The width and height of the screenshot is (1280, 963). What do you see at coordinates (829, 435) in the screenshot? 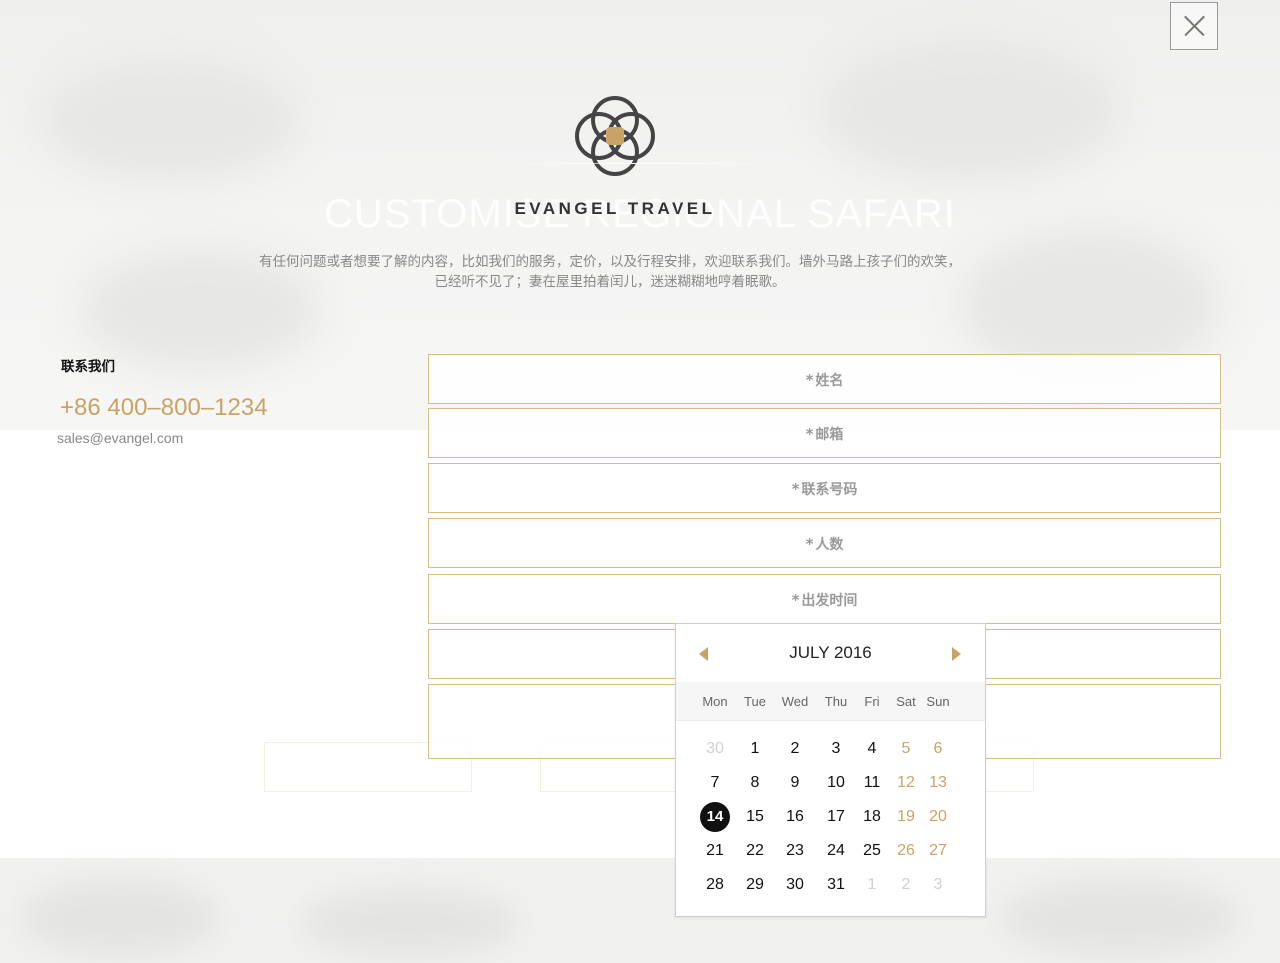
I see `email-placeholder: 邮箱` at bounding box center [829, 435].